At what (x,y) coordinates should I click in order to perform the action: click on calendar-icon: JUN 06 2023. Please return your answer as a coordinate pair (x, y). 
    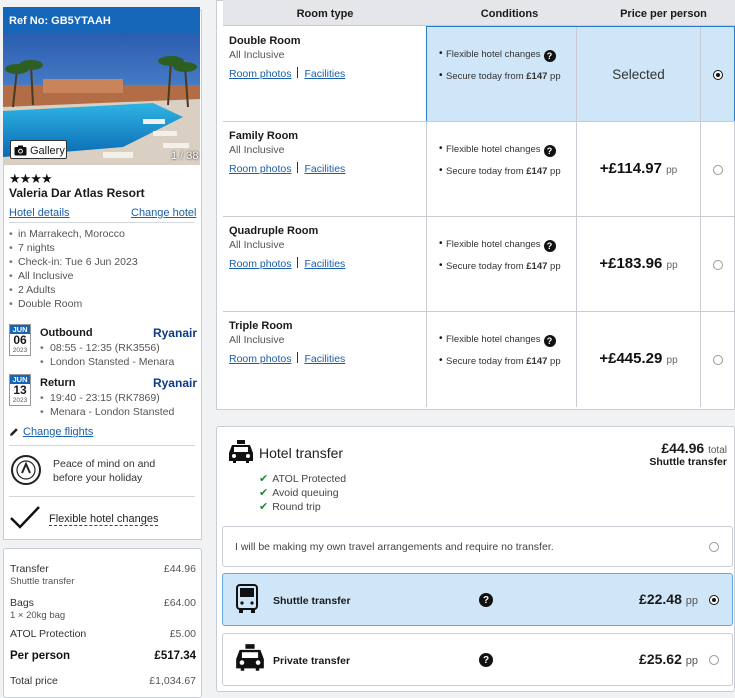
    Looking at the image, I should click on (20, 340).